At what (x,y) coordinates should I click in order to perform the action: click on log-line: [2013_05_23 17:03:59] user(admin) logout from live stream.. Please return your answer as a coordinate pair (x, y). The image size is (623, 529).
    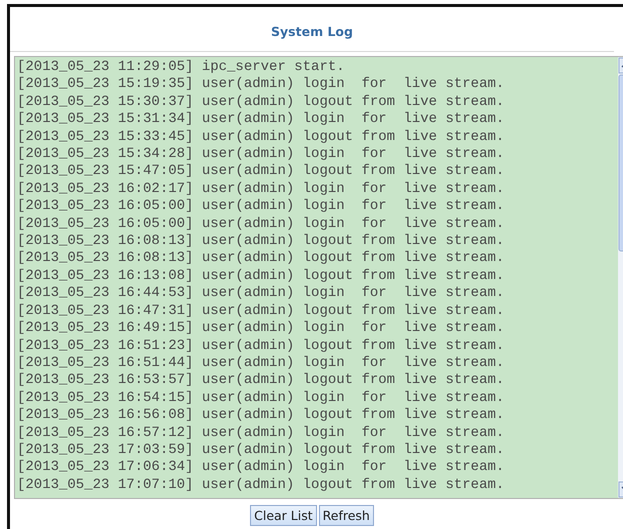
    Looking at the image, I should click on (261, 451).